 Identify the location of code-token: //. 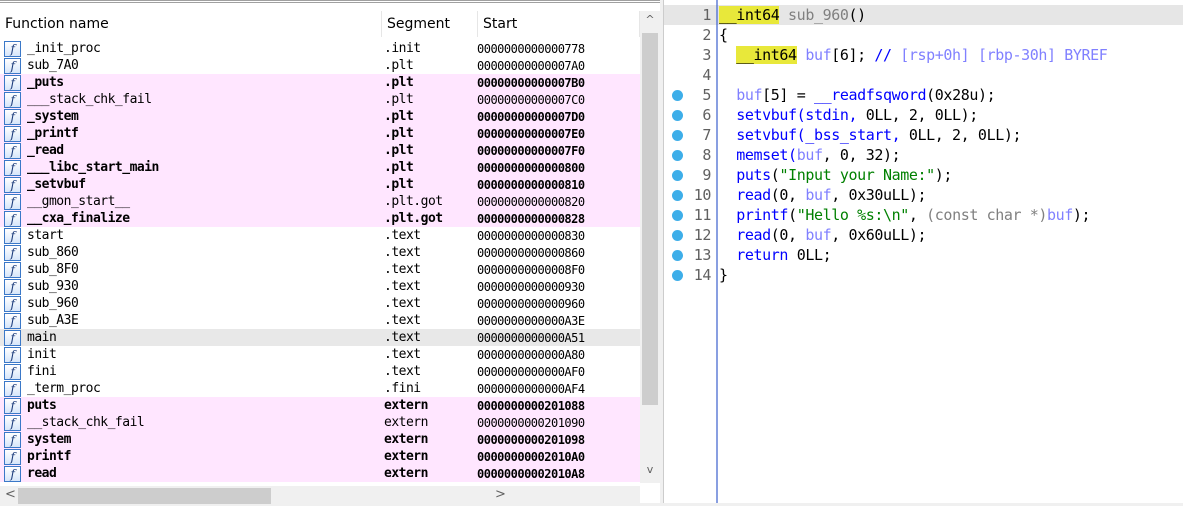
(883, 55).